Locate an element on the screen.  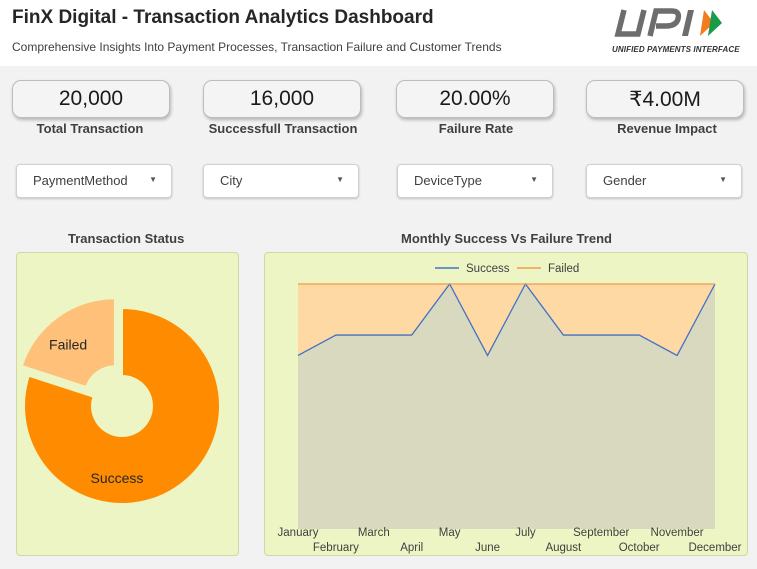
filter-device-type: DeviceType ▼ is located at coordinates (475, 181).